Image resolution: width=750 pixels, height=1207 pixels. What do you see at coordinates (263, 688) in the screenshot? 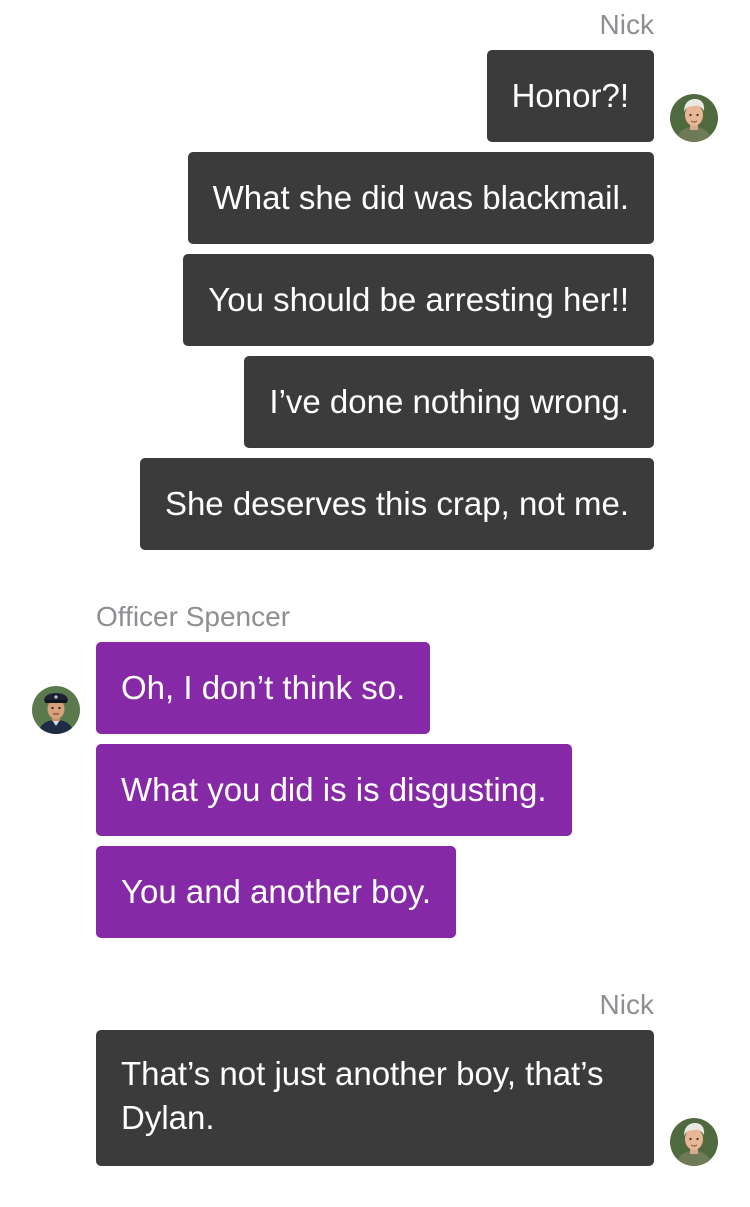
I see `message-bubble: Oh, I don’t think so.` at bounding box center [263, 688].